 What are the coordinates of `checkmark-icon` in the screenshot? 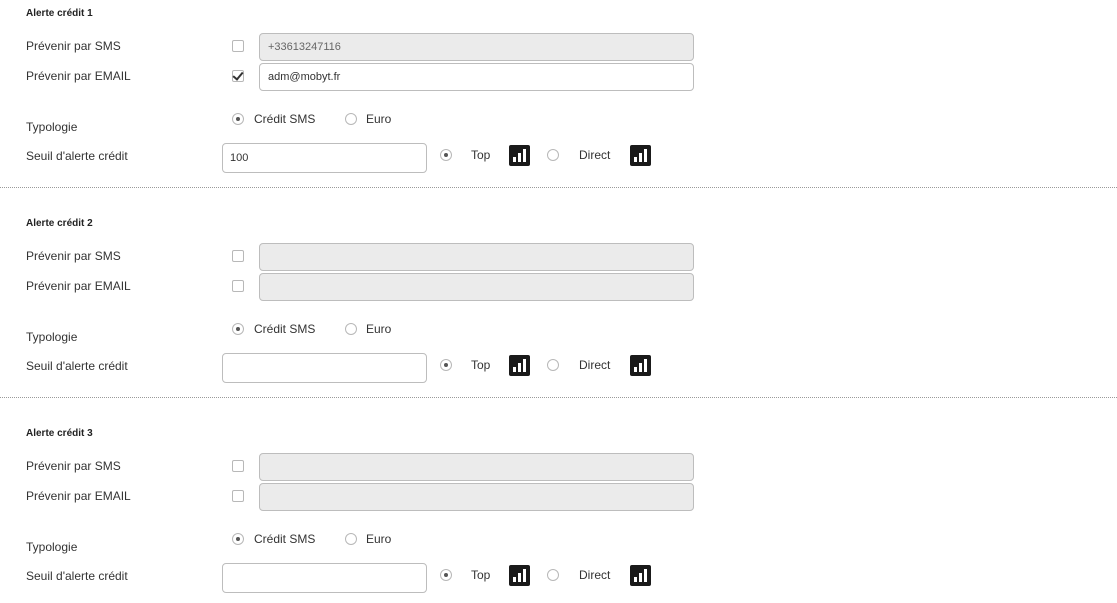 It's located at (238, 75).